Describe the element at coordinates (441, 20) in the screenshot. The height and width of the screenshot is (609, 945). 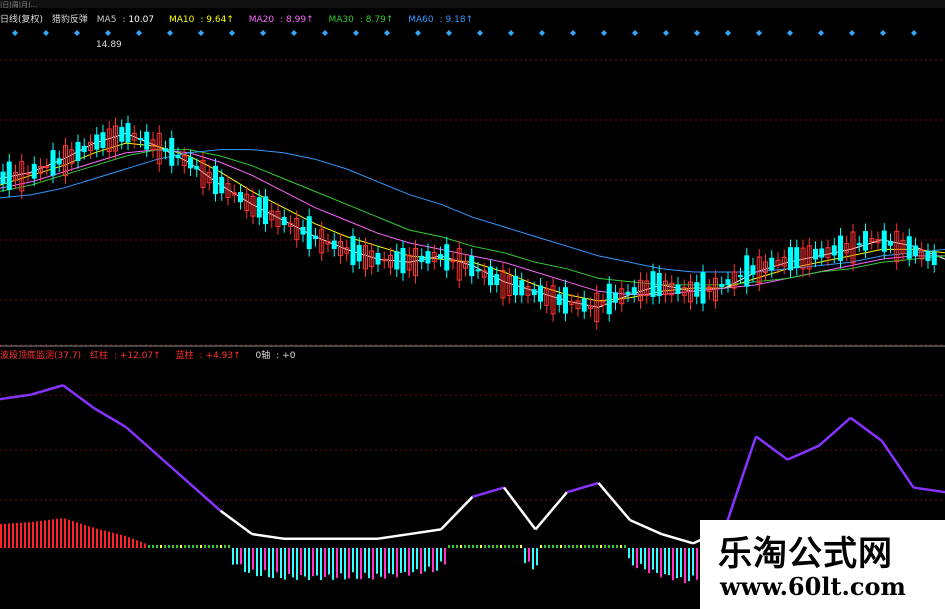
I see `ma60-label: MA60: 9.18↑` at that location.